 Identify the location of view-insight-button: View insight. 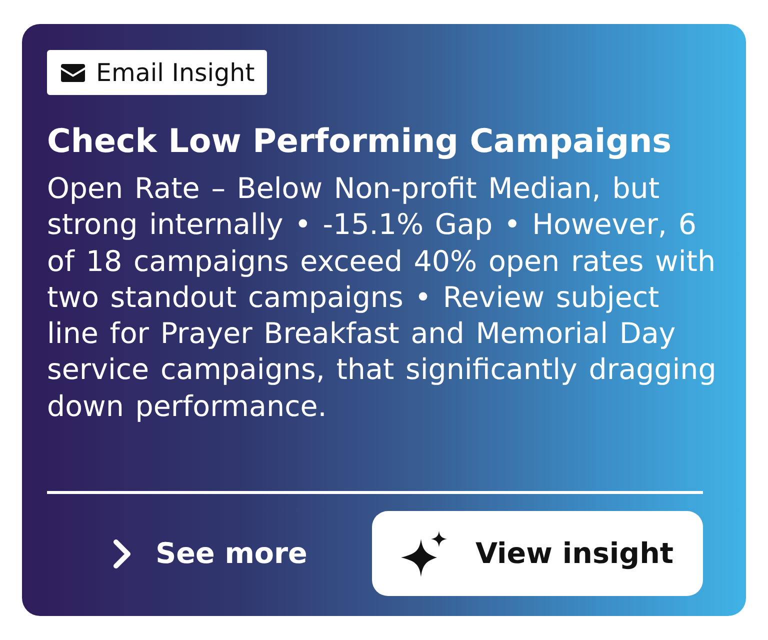
(537, 553).